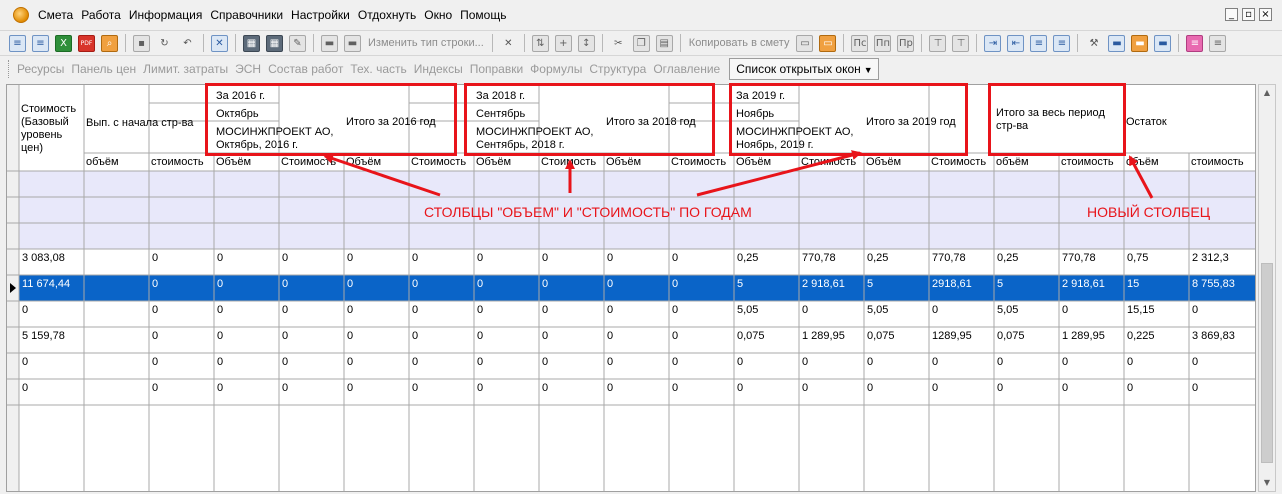 Image resolution: width=1282 pixels, height=494 pixels. I want to click on table-cell: 0,225, so click(1157, 336).